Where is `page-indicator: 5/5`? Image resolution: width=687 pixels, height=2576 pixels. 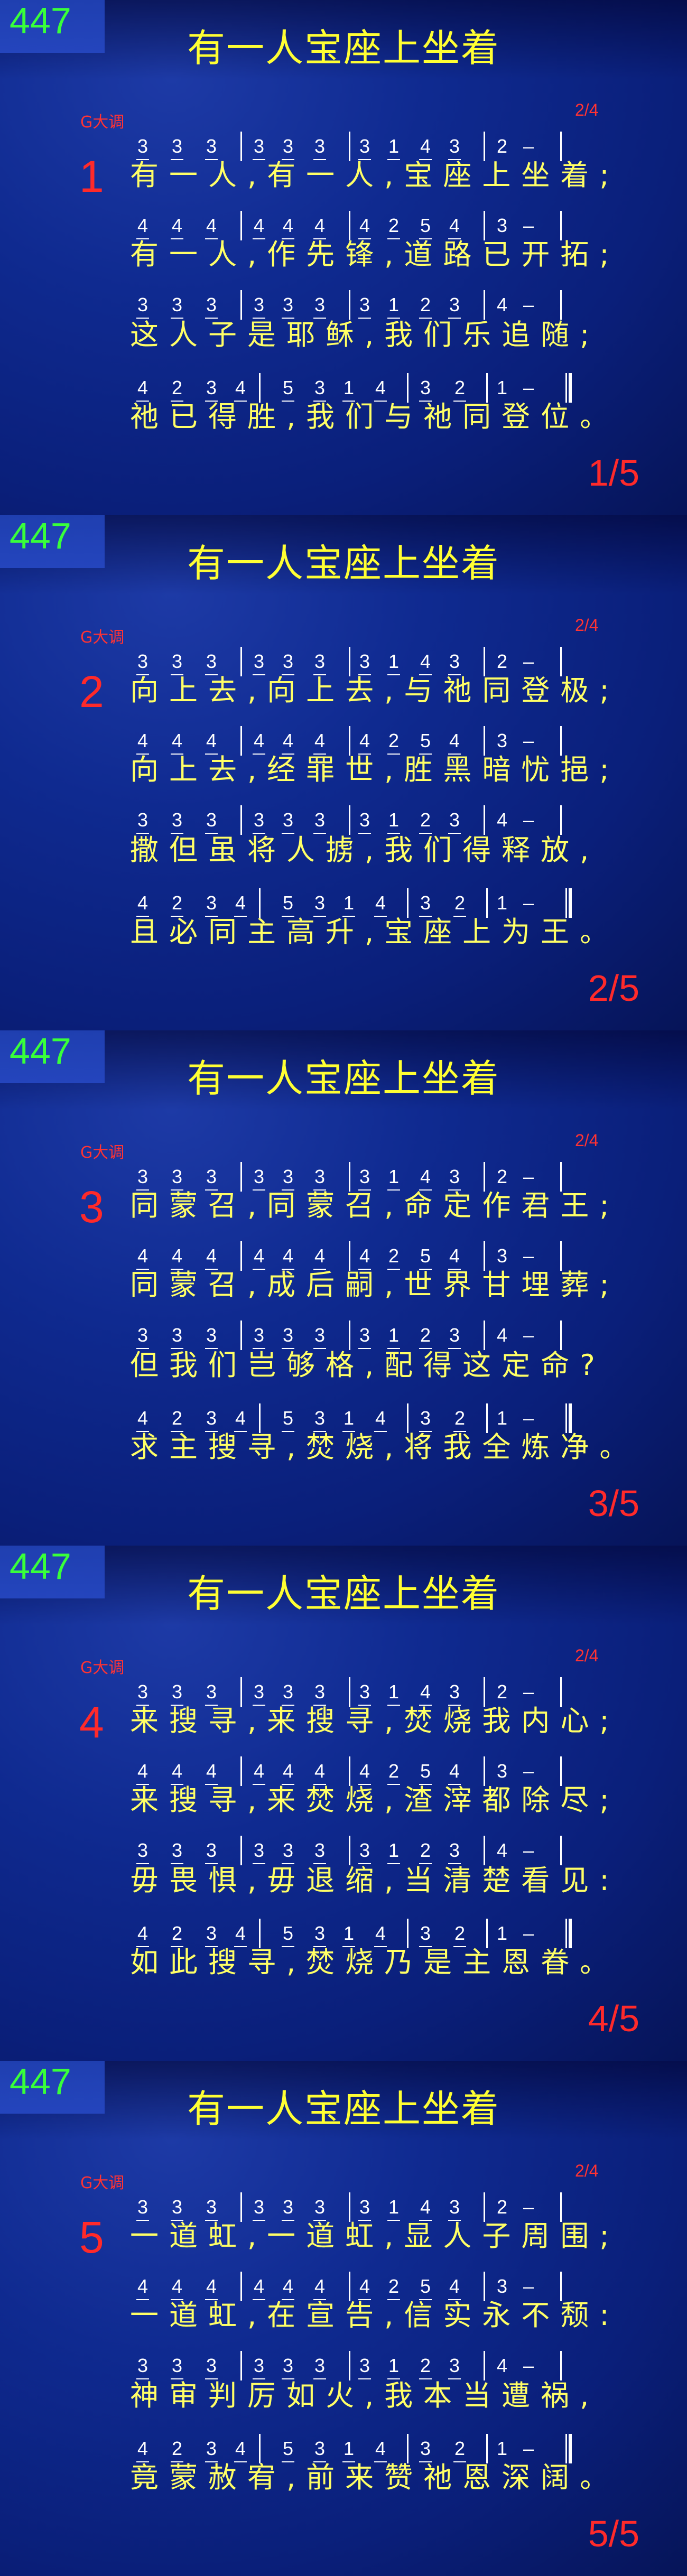
page-indicator: 5/5 is located at coordinates (613, 2533).